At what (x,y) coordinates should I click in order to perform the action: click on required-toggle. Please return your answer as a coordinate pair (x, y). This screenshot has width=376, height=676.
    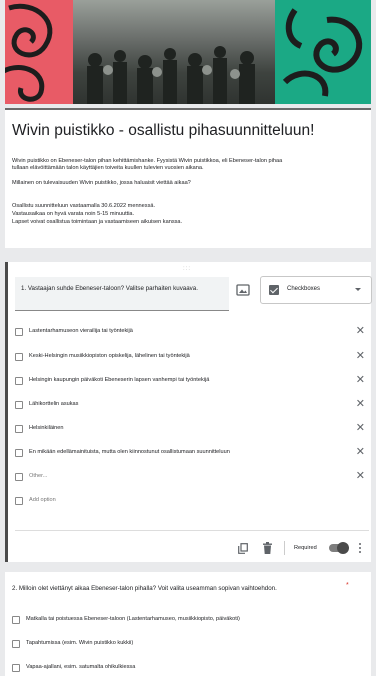
    Looking at the image, I should click on (339, 548).